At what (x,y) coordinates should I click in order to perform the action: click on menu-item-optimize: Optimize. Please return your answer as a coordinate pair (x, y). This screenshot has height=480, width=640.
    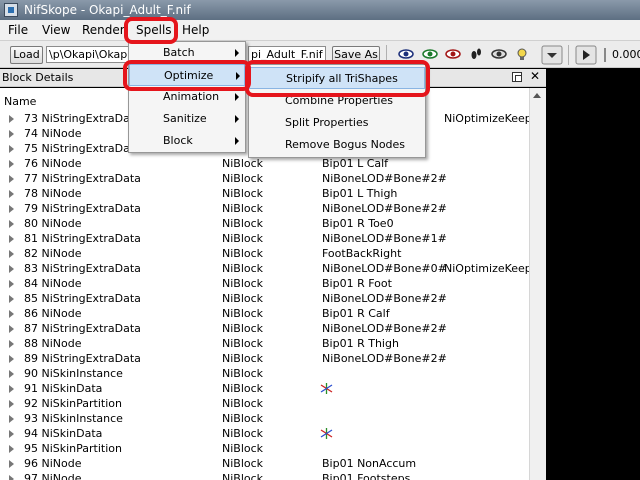
    Looking at the image, I should click on (187, 75).